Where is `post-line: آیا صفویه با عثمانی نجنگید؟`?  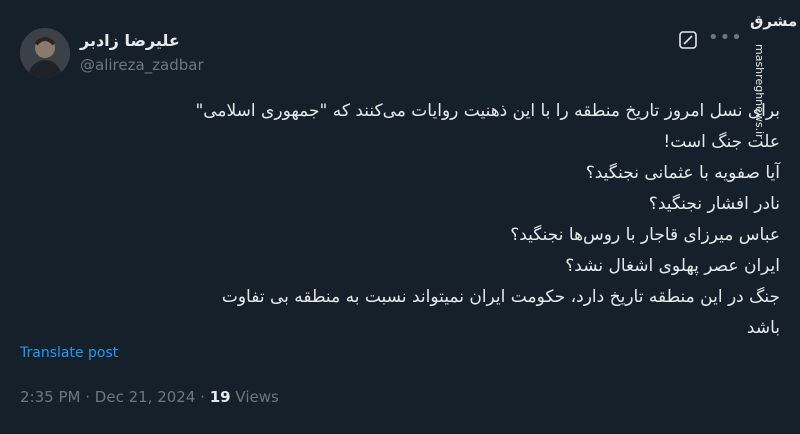 post-line: آیا صفویه با عثمانی نجنگید؟ is located at coordinates (682, 173).